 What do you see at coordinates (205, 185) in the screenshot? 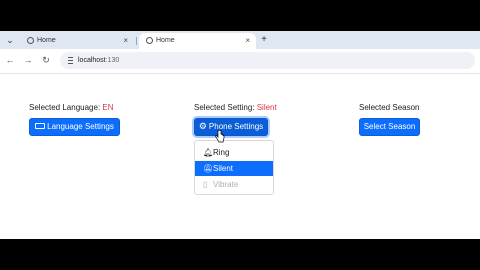
I see `vibrate-icon: ▯` at bounding box center [205, 185].